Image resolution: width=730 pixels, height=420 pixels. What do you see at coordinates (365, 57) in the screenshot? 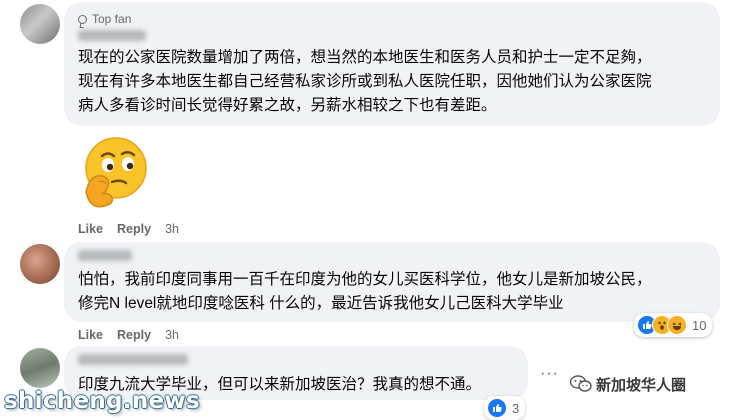
I see `comment-line: 现在的公家医院数量增加了两倍，想当然的本地医生和医务人员和护士一定不足夠，` at bounding box center [365, 57].